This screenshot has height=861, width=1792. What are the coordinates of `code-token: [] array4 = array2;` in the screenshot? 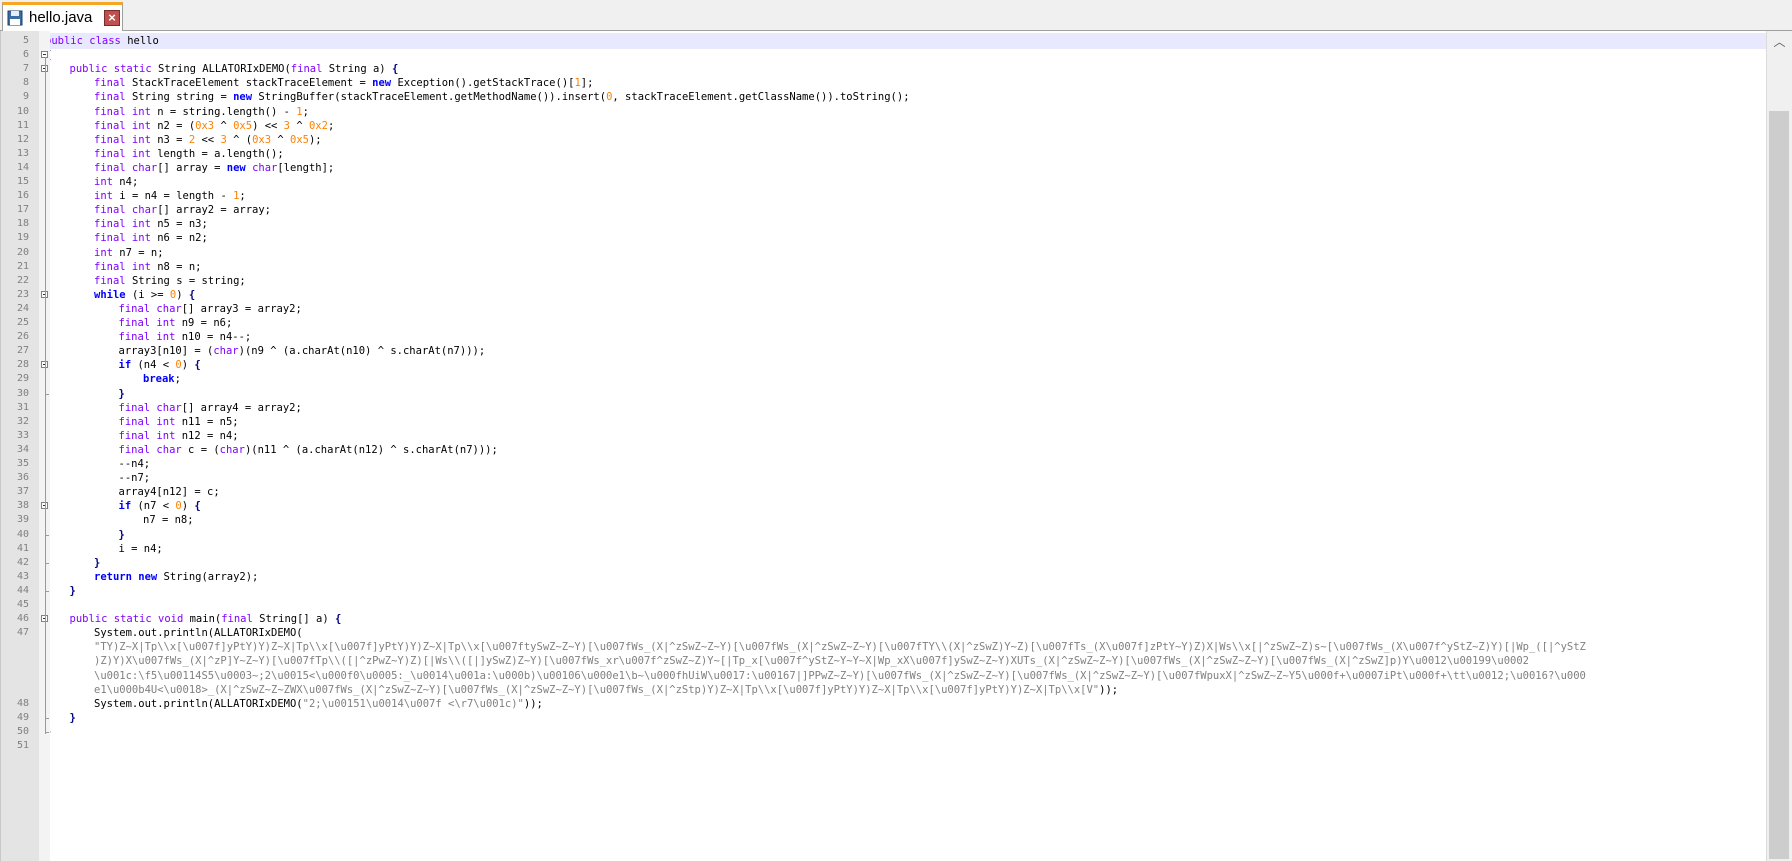 It's located at (241, 407).